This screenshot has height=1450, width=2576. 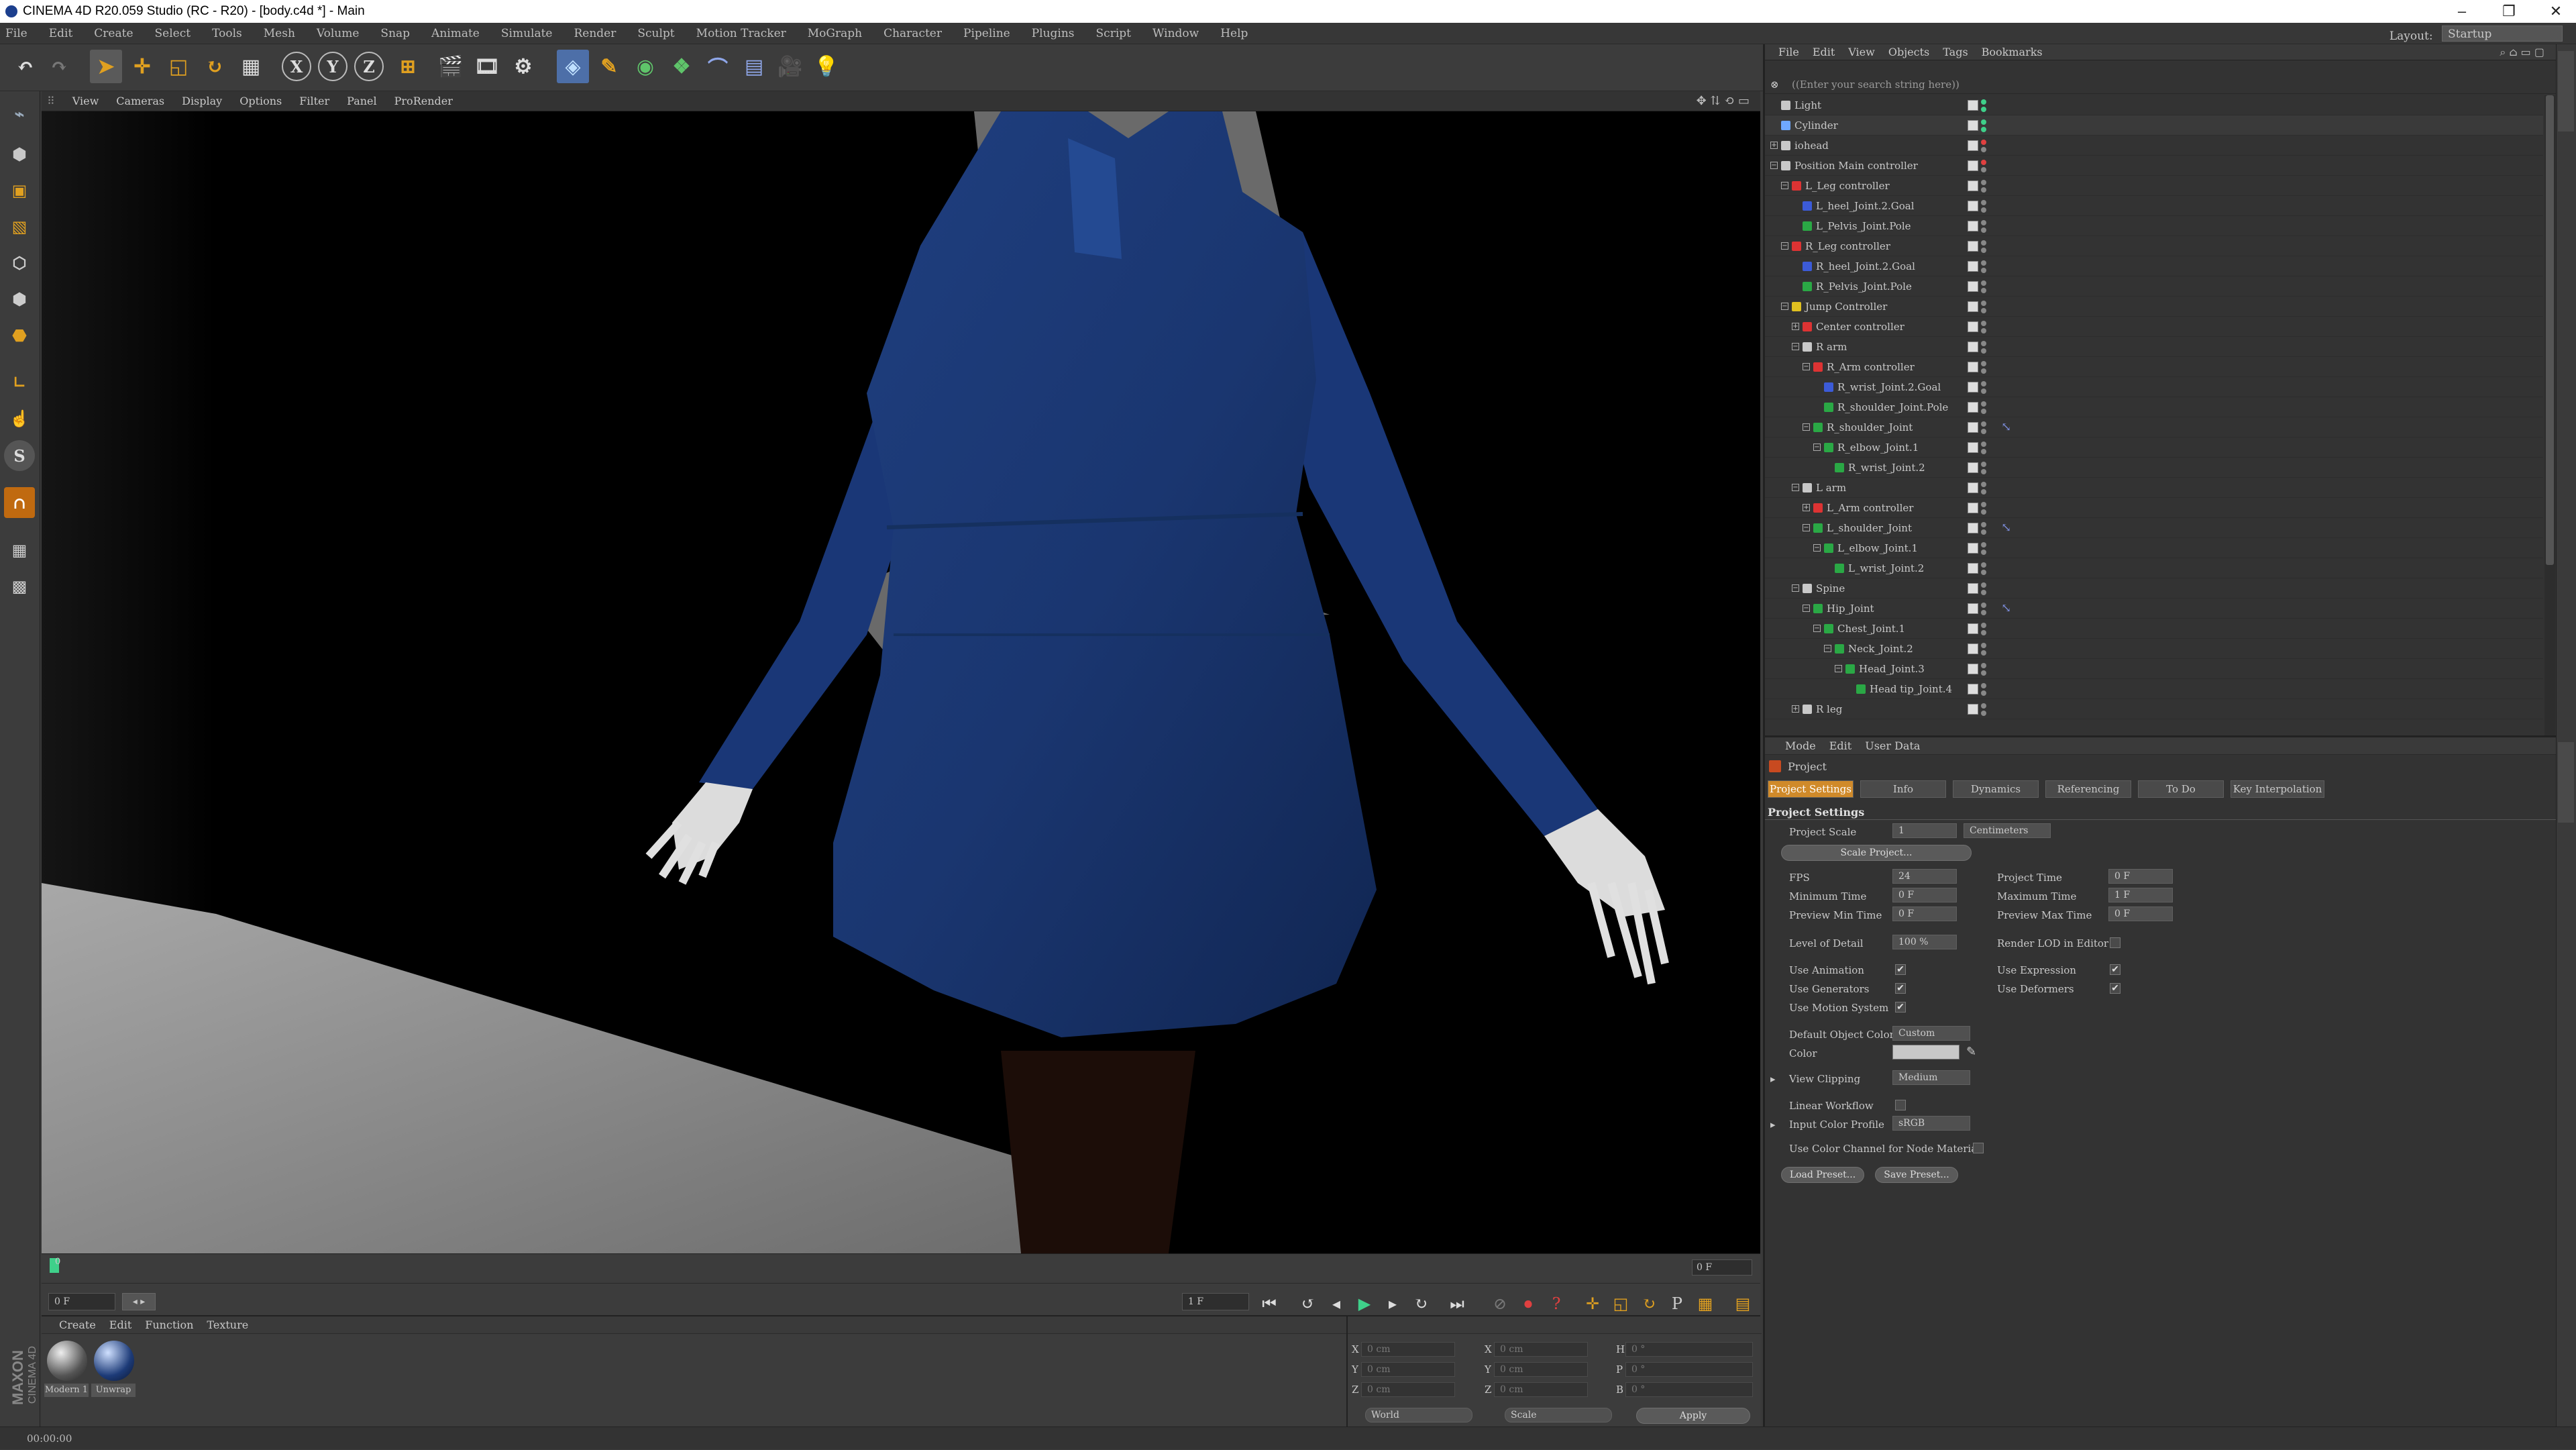 I want to click on object-row: − Position Main controller, so click(x=2154, y=166).